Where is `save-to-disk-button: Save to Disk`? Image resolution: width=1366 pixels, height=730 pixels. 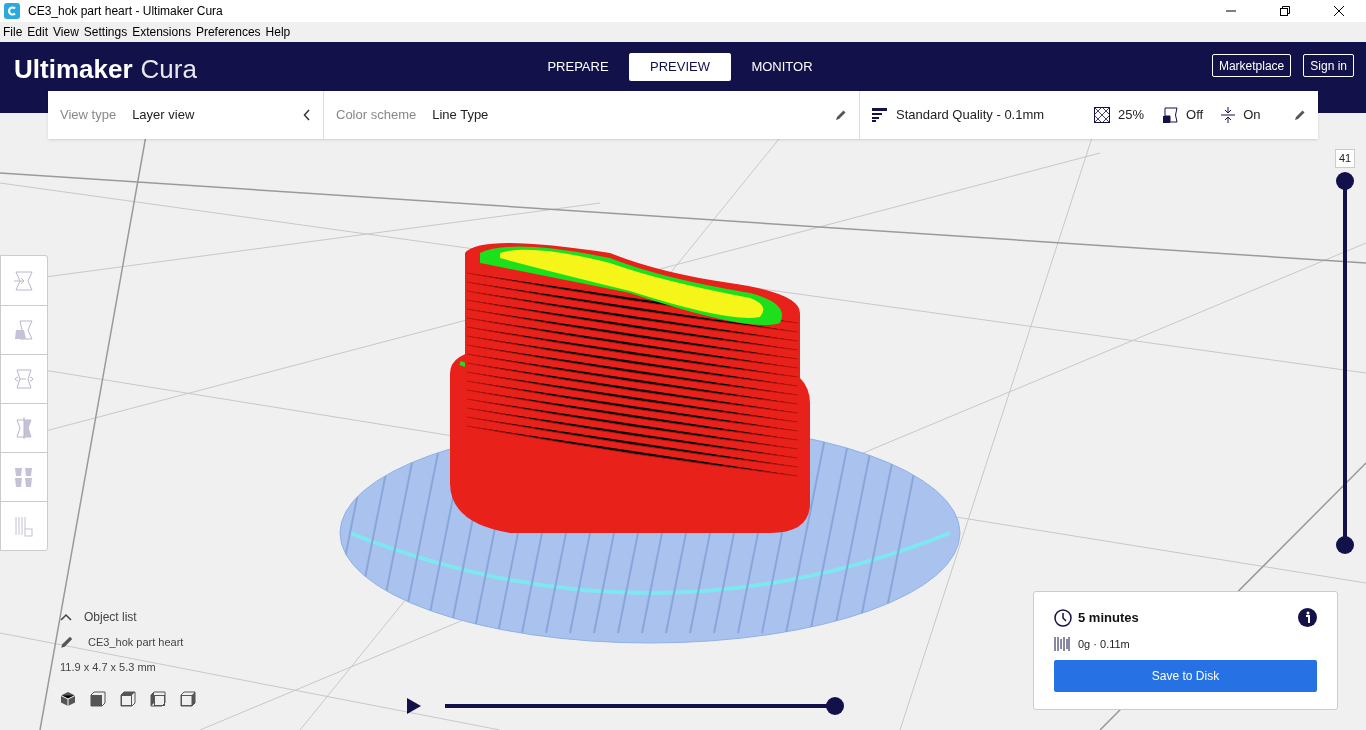
save-to-disk-button: Save to Disk is located at coordinates (1185, 676).